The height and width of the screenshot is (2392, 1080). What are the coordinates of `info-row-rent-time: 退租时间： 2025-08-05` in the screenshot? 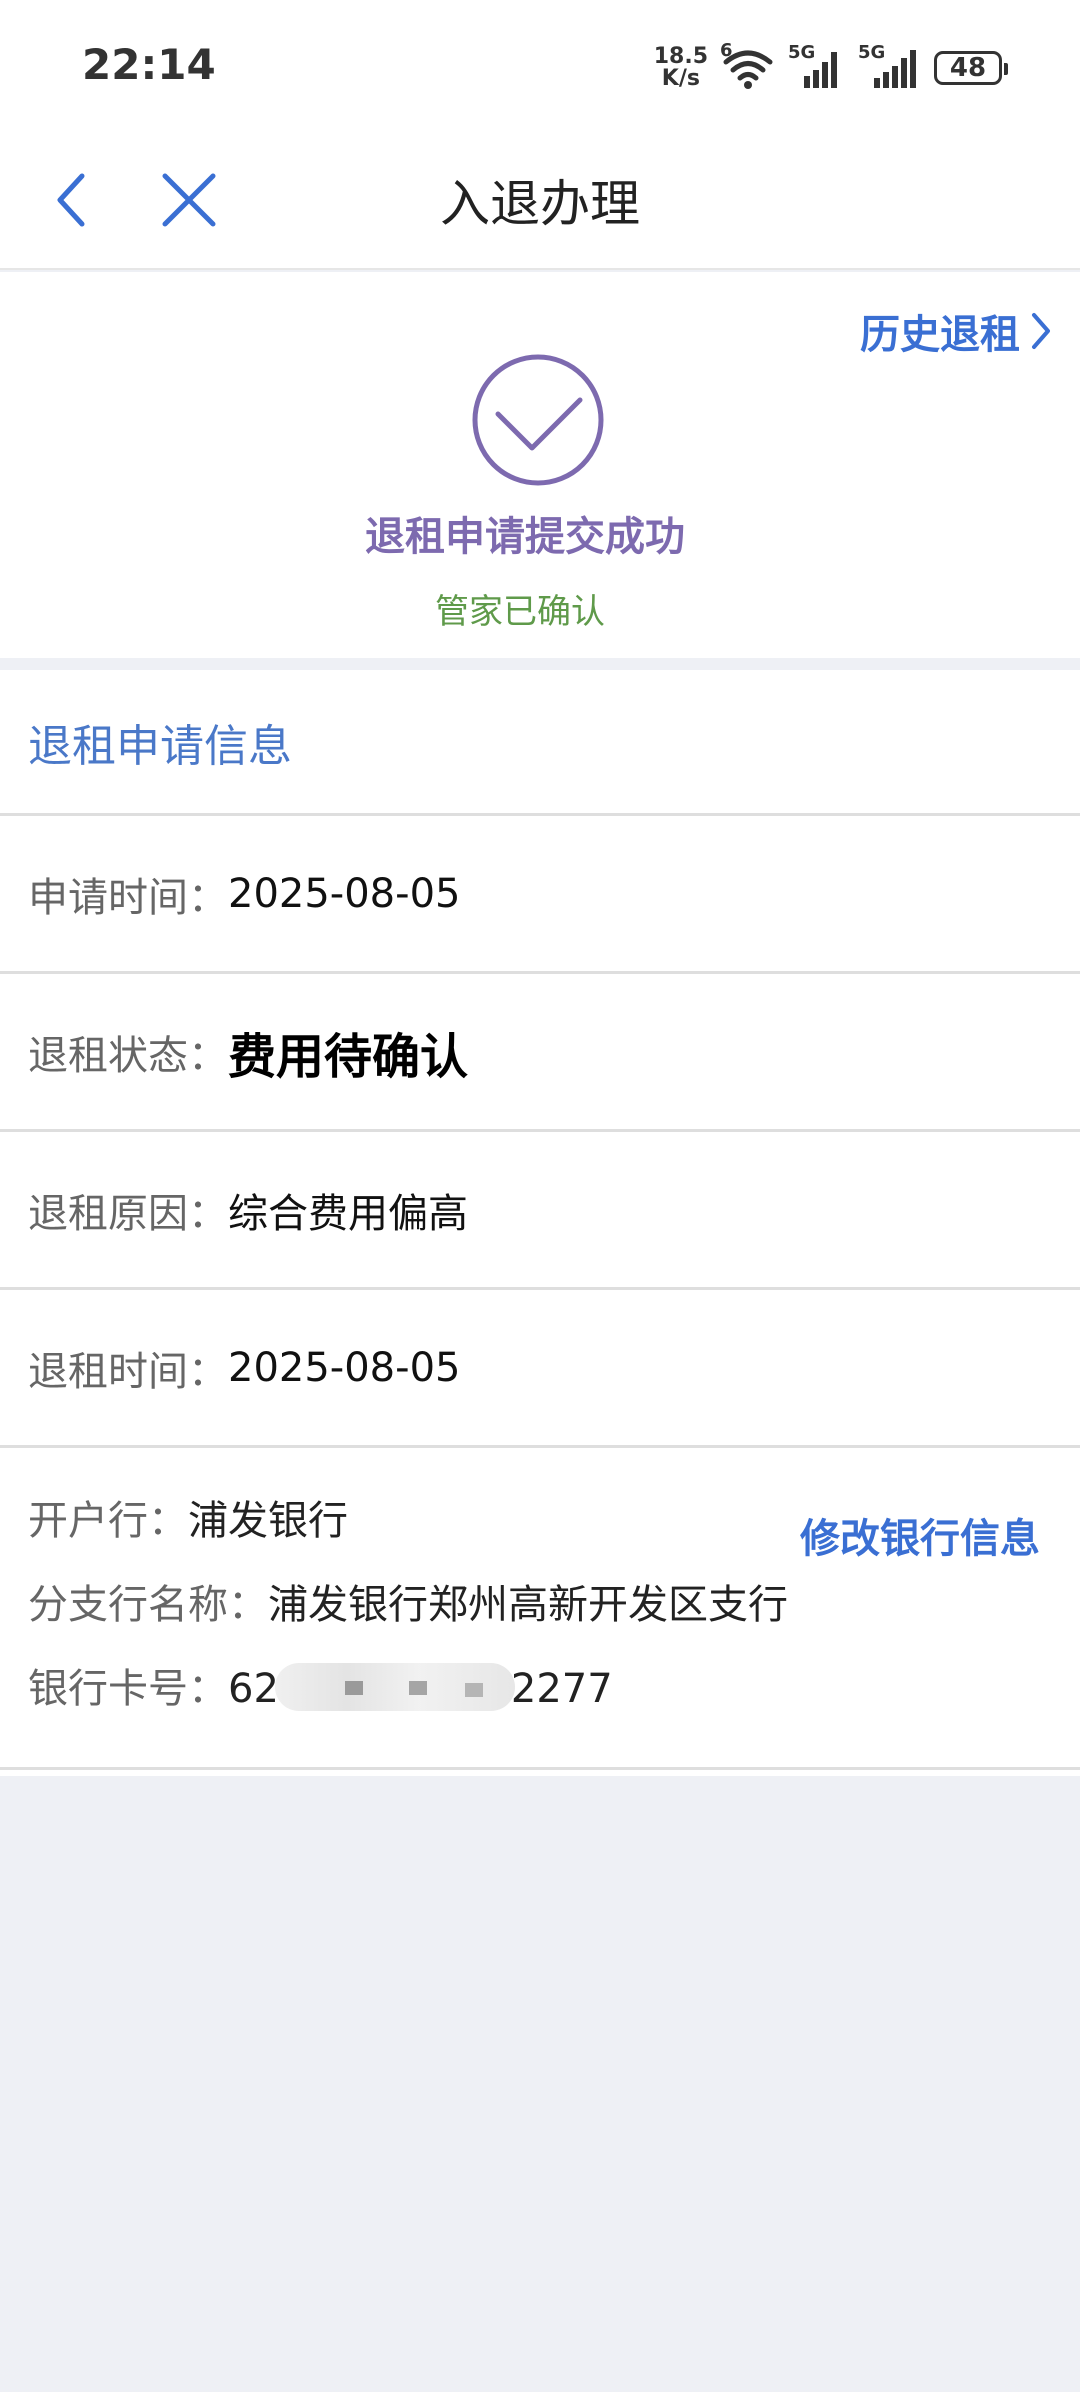 It's located at (540, 1369).